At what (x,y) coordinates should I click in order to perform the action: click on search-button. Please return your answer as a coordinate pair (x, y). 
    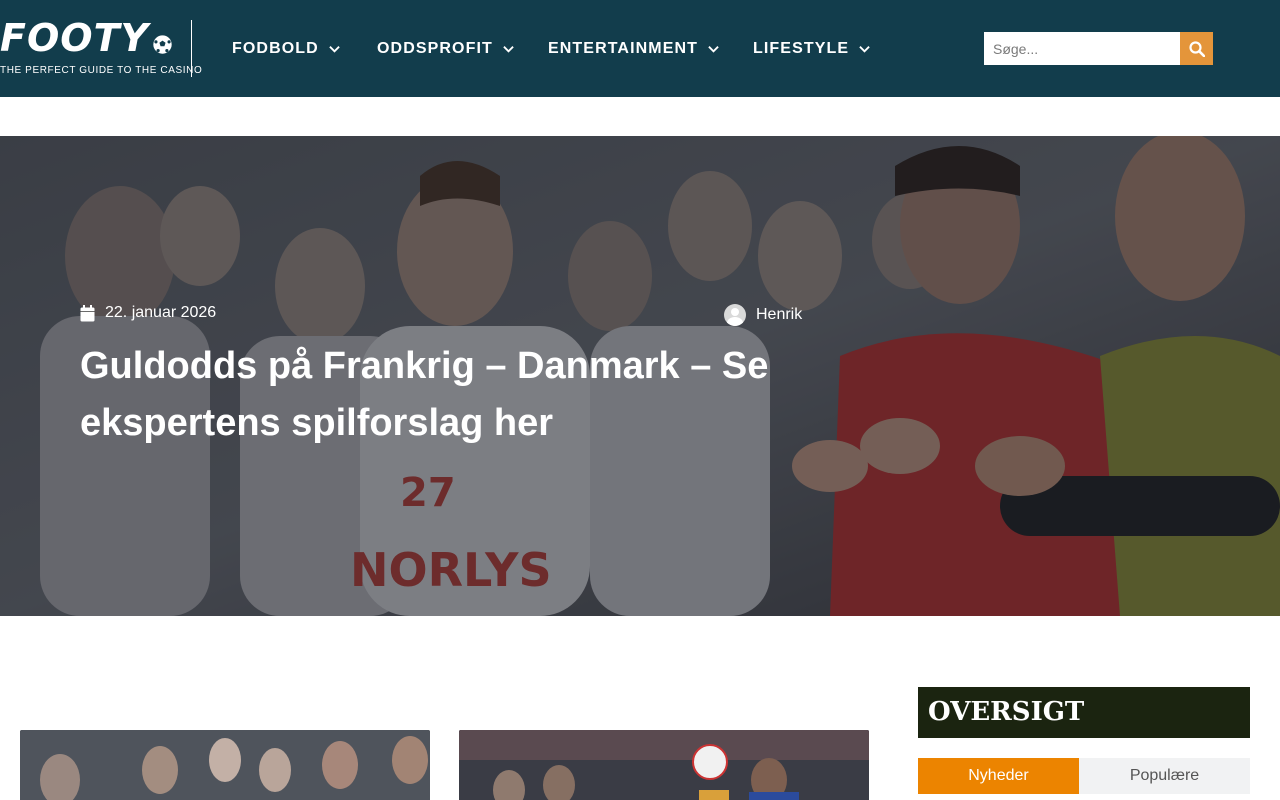
    Looking at the image, I should click on (1196, 48).